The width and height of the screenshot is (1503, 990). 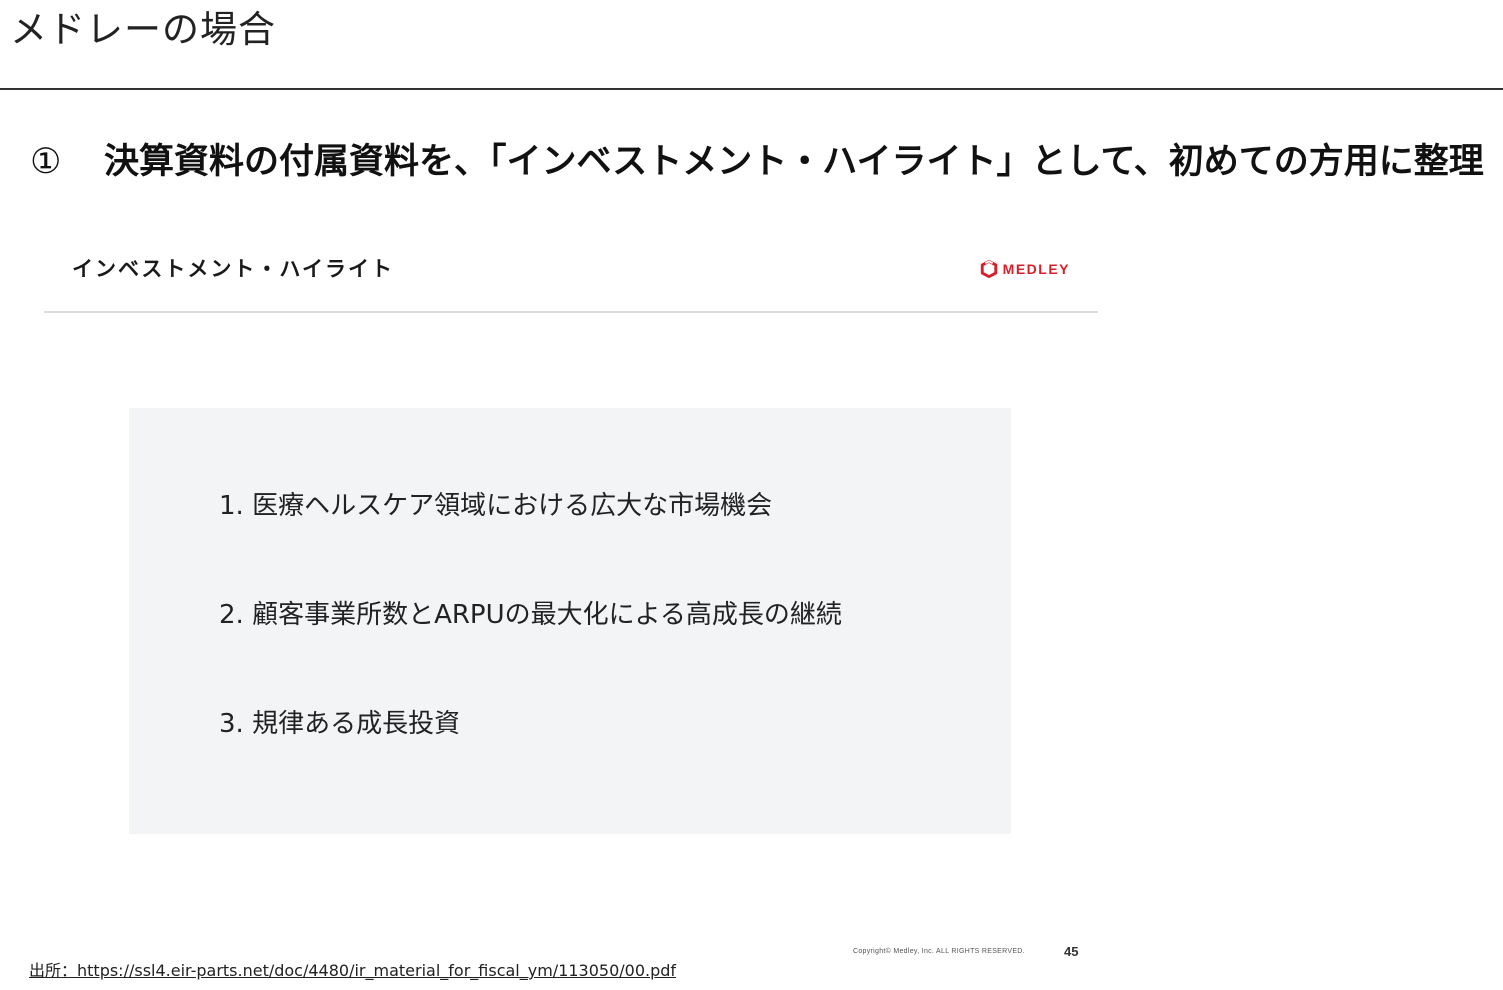 What do you see at coordinates (988, 269) in the screenshot?
I see `medley-logo-icon` at bounding box center [988, 269].